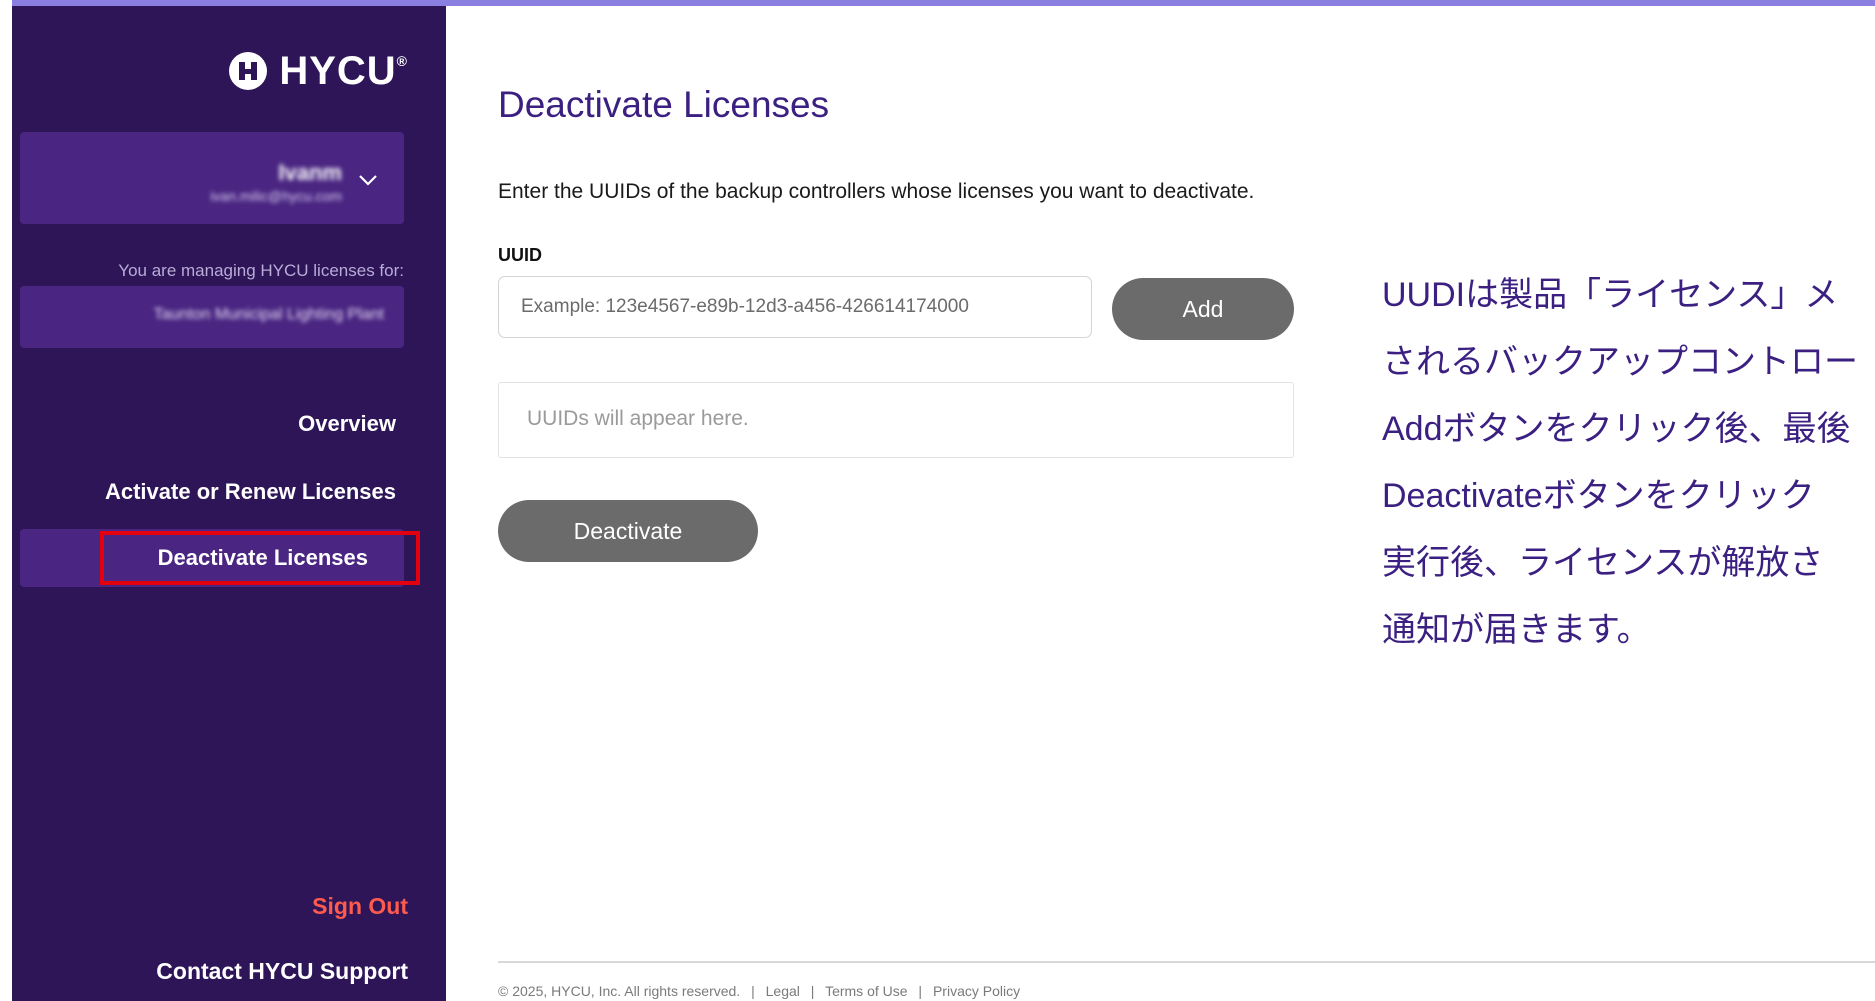 The height and width of the screenshot is (1001, 1875). Describe the element at coordinates (368, 180) in the screenshot. I see `chevron-down-icon` at that location.